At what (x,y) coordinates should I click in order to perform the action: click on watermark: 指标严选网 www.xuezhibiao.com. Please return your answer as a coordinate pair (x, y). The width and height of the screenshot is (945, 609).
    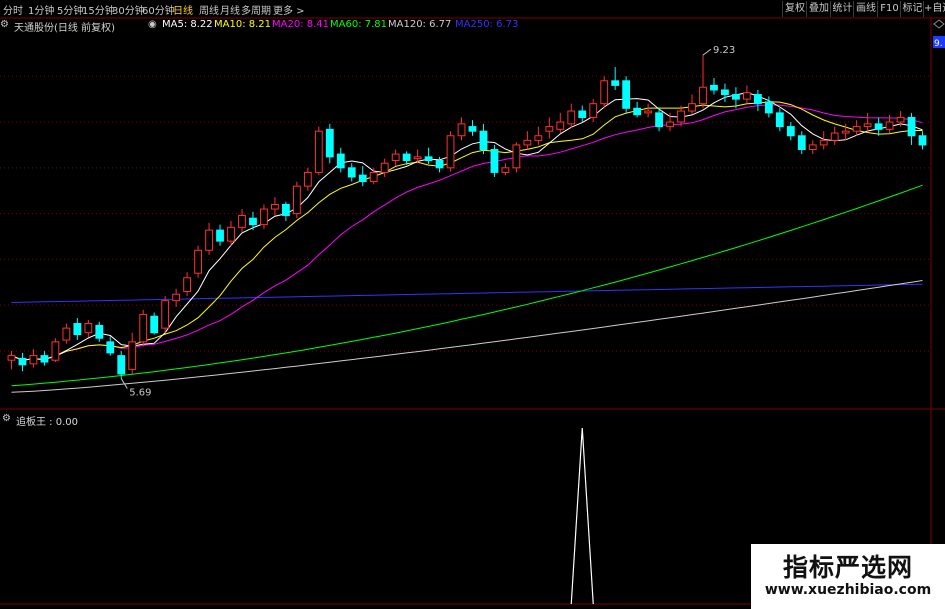
    Looking at the image, I should click on (848, 576).